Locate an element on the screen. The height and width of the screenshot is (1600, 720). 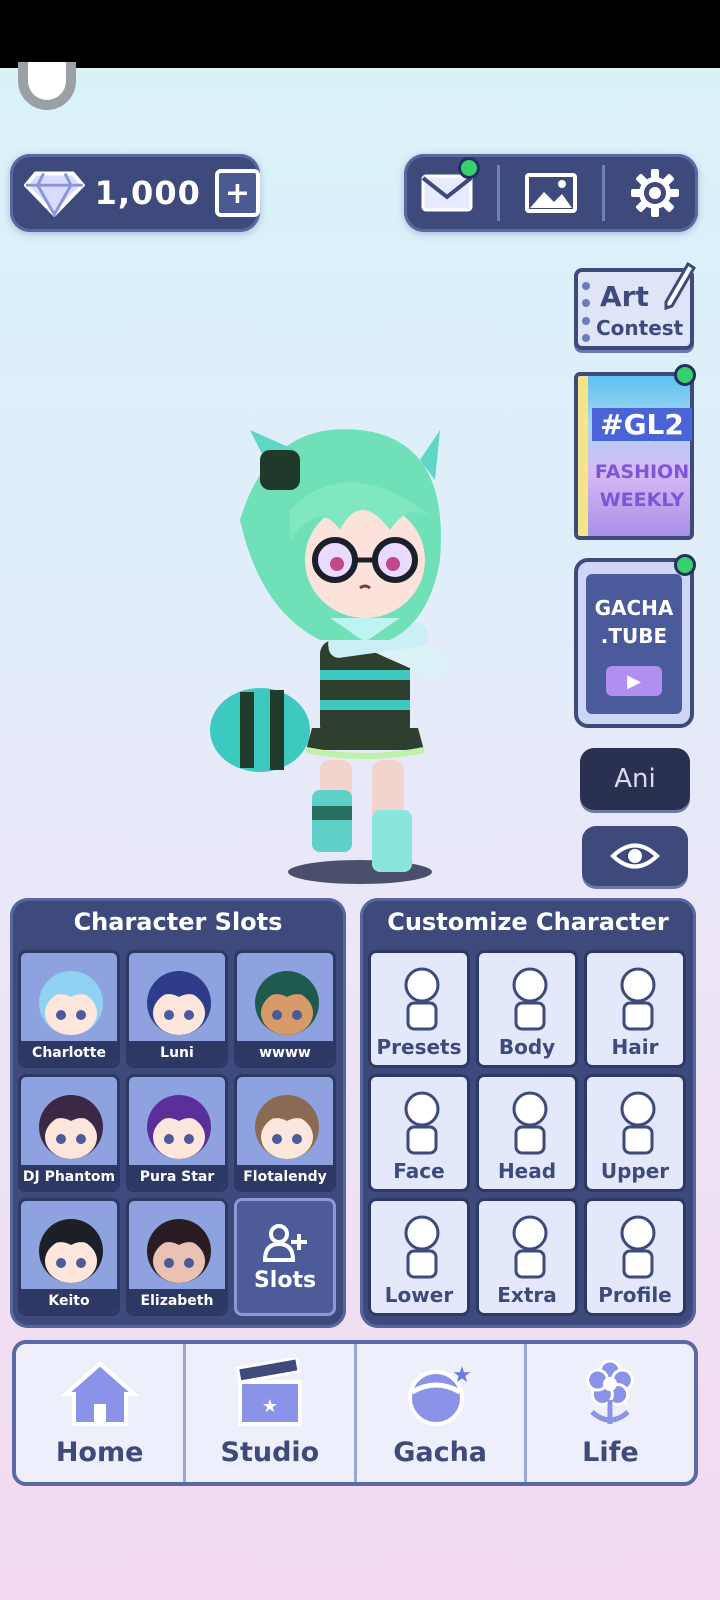
nav-label: Gacha is located at coordinates (440, 1452).